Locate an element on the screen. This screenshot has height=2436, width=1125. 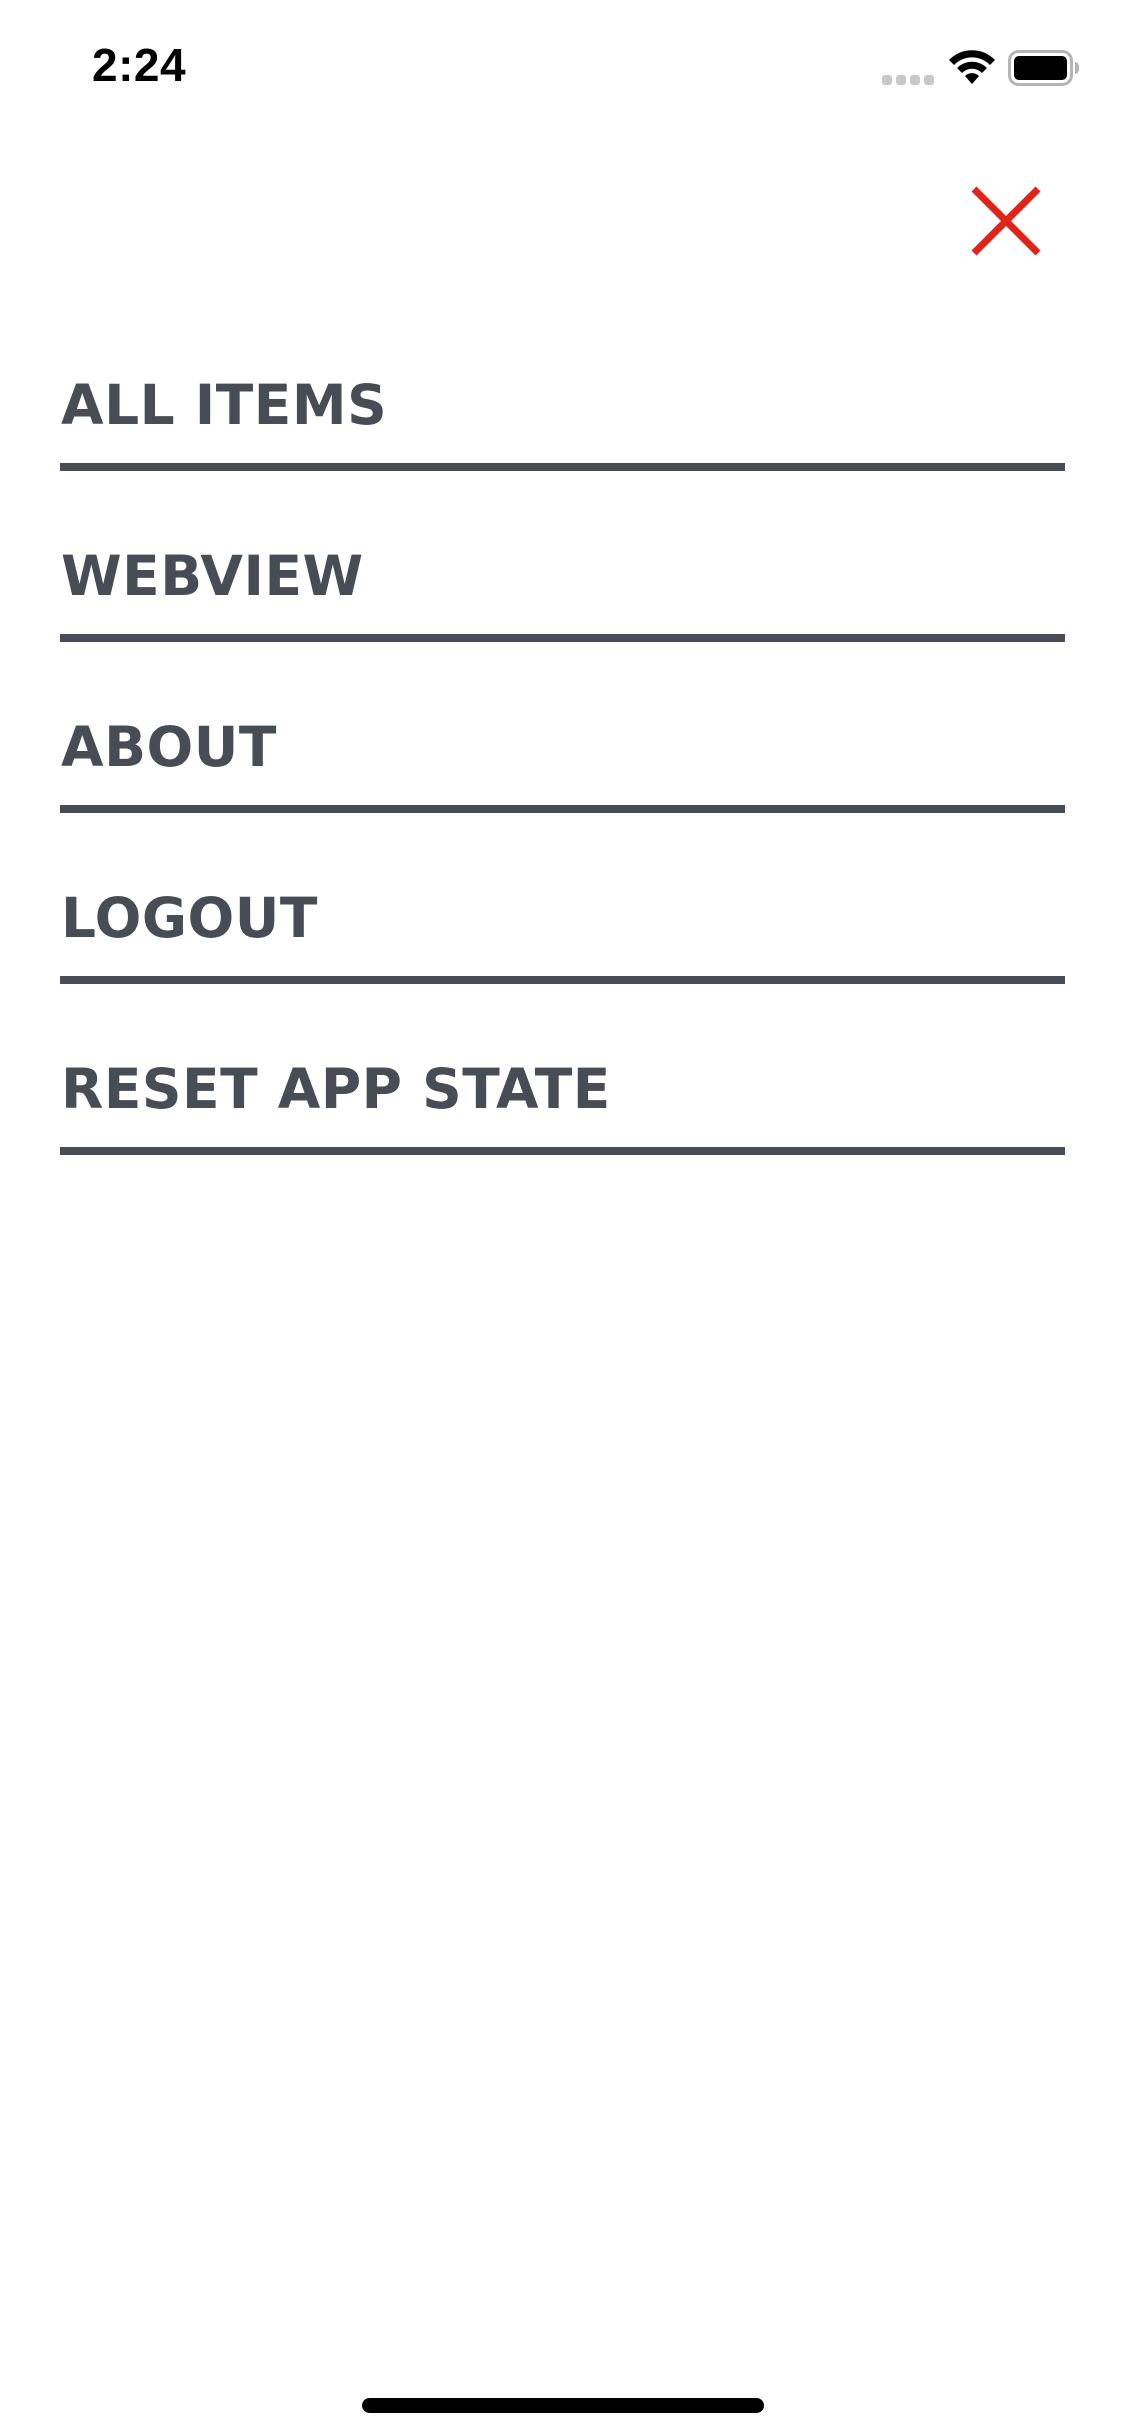
menu-item-reset-app-state: RESET APP STATE is located at coordinates (562, 1069).